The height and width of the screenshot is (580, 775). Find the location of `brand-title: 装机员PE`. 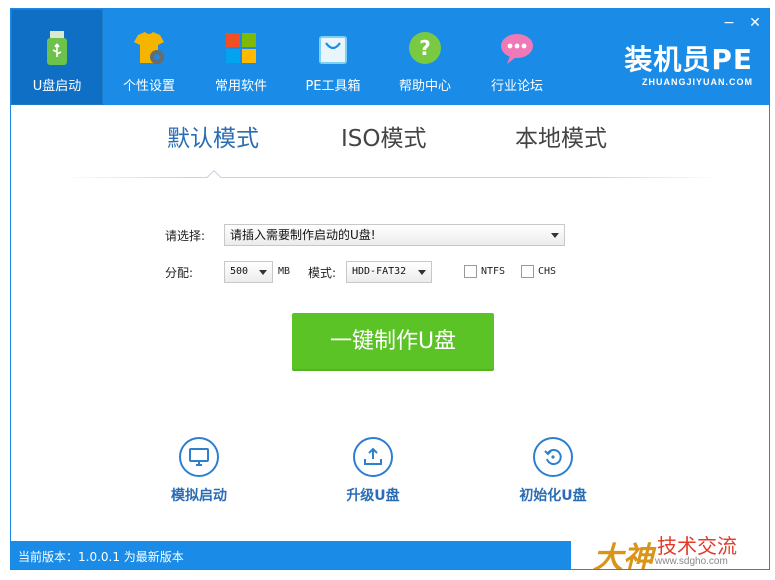

brand-title: 装机员PE is located at coordinates (688, 59).